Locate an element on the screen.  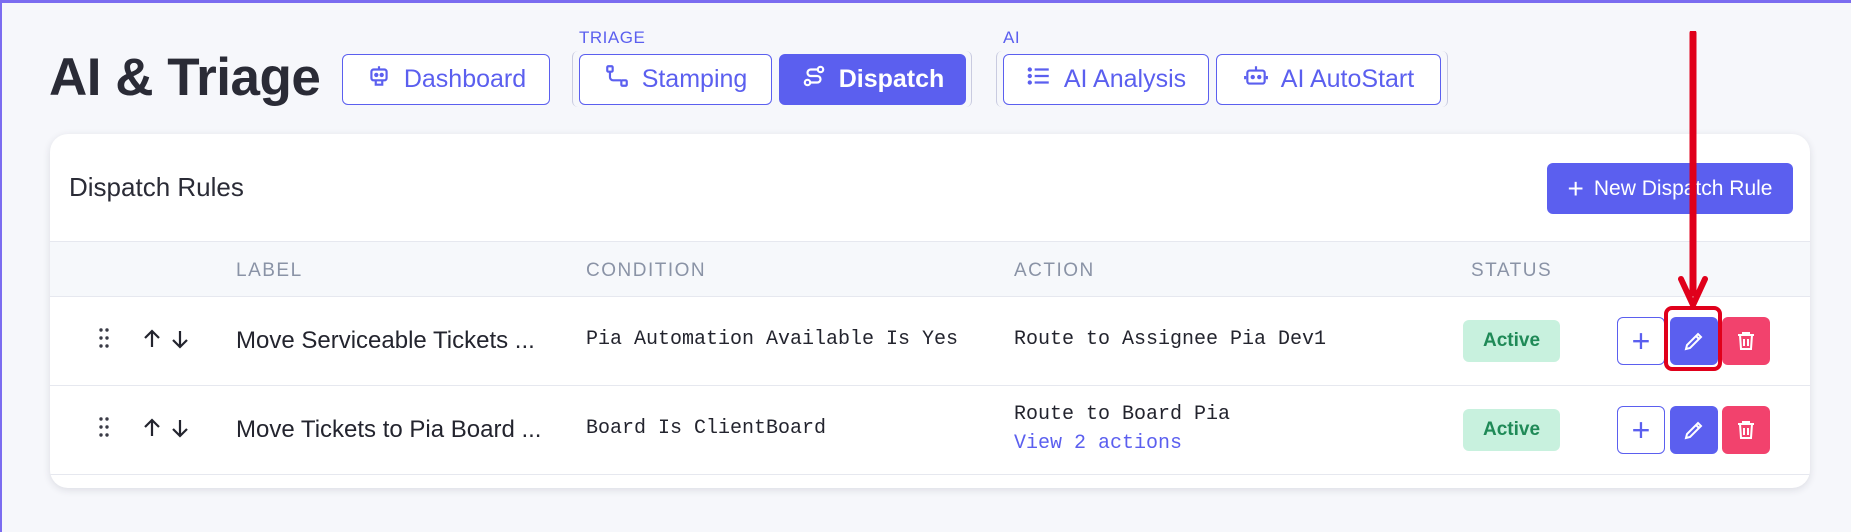
tab-label: Stamping is located at coordinates (694, 79).